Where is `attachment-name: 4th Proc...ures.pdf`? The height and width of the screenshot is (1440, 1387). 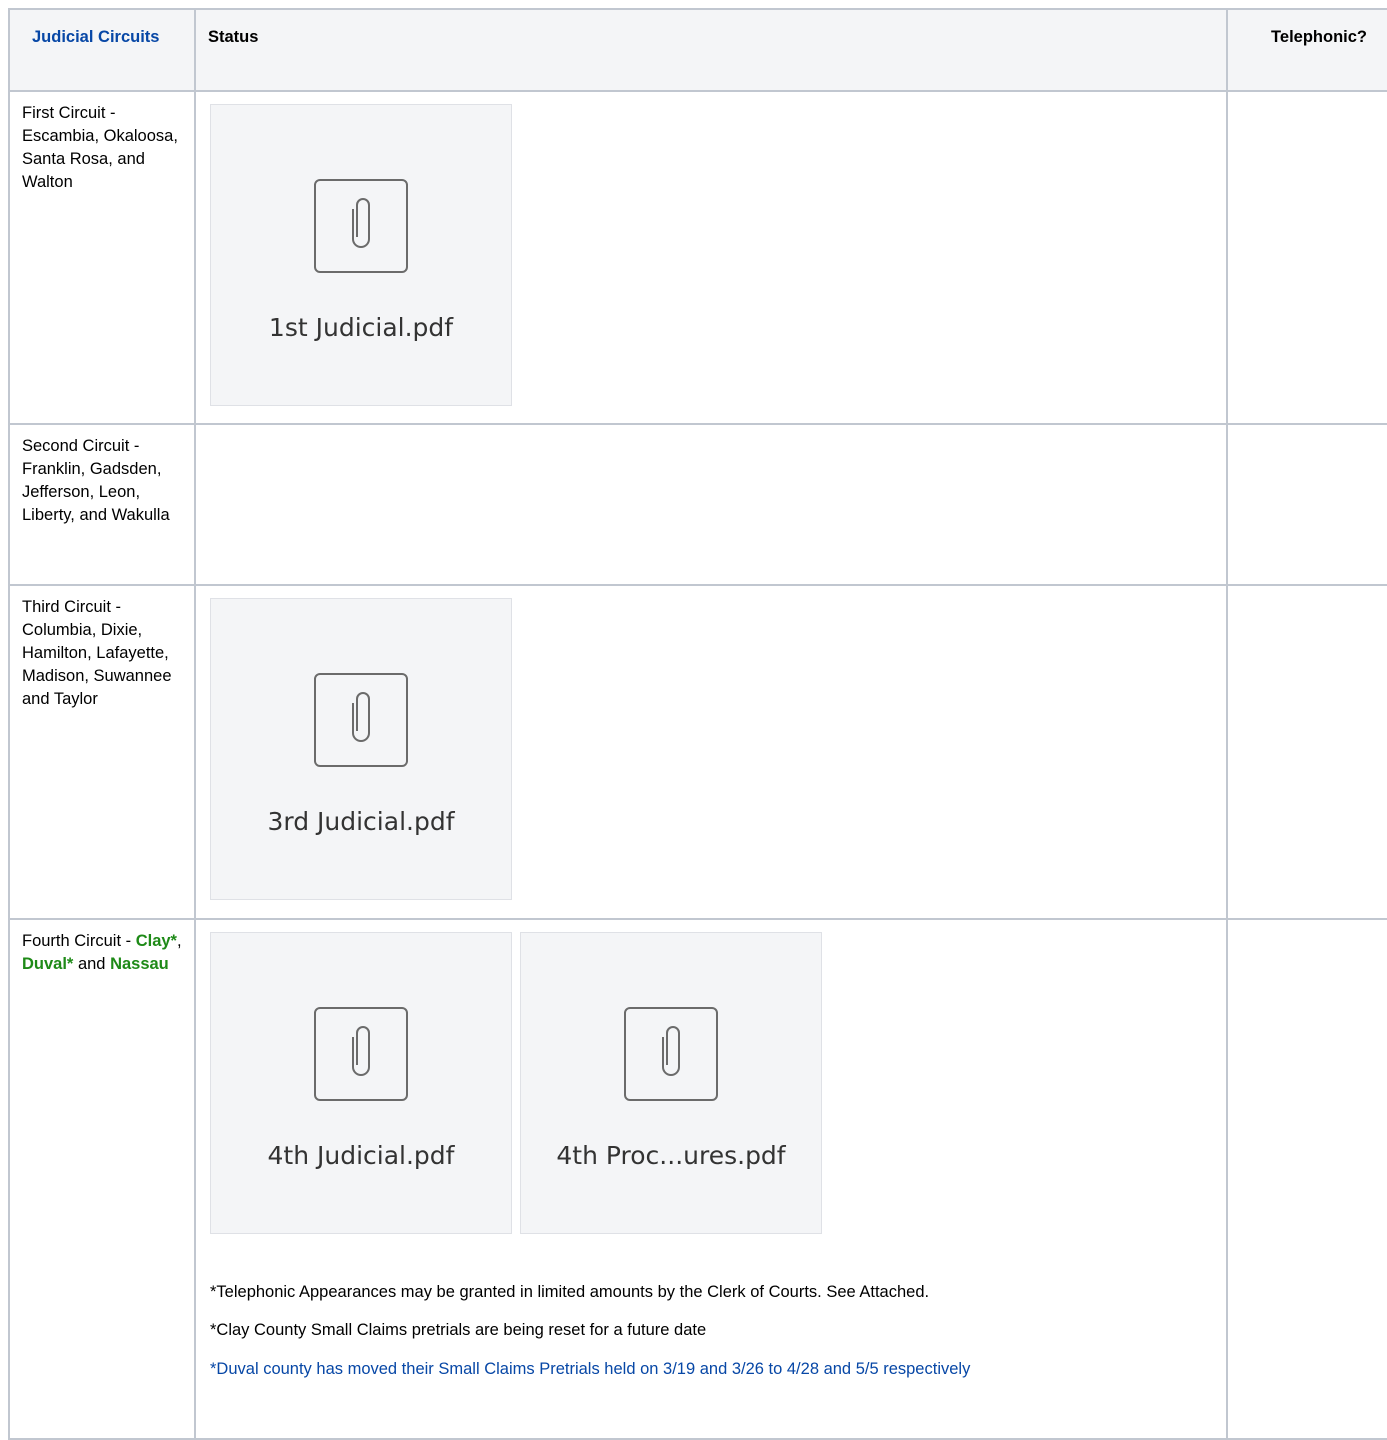 attachment-name: 4th Proc...ures.pdf is located at coordinates (671, 1155).